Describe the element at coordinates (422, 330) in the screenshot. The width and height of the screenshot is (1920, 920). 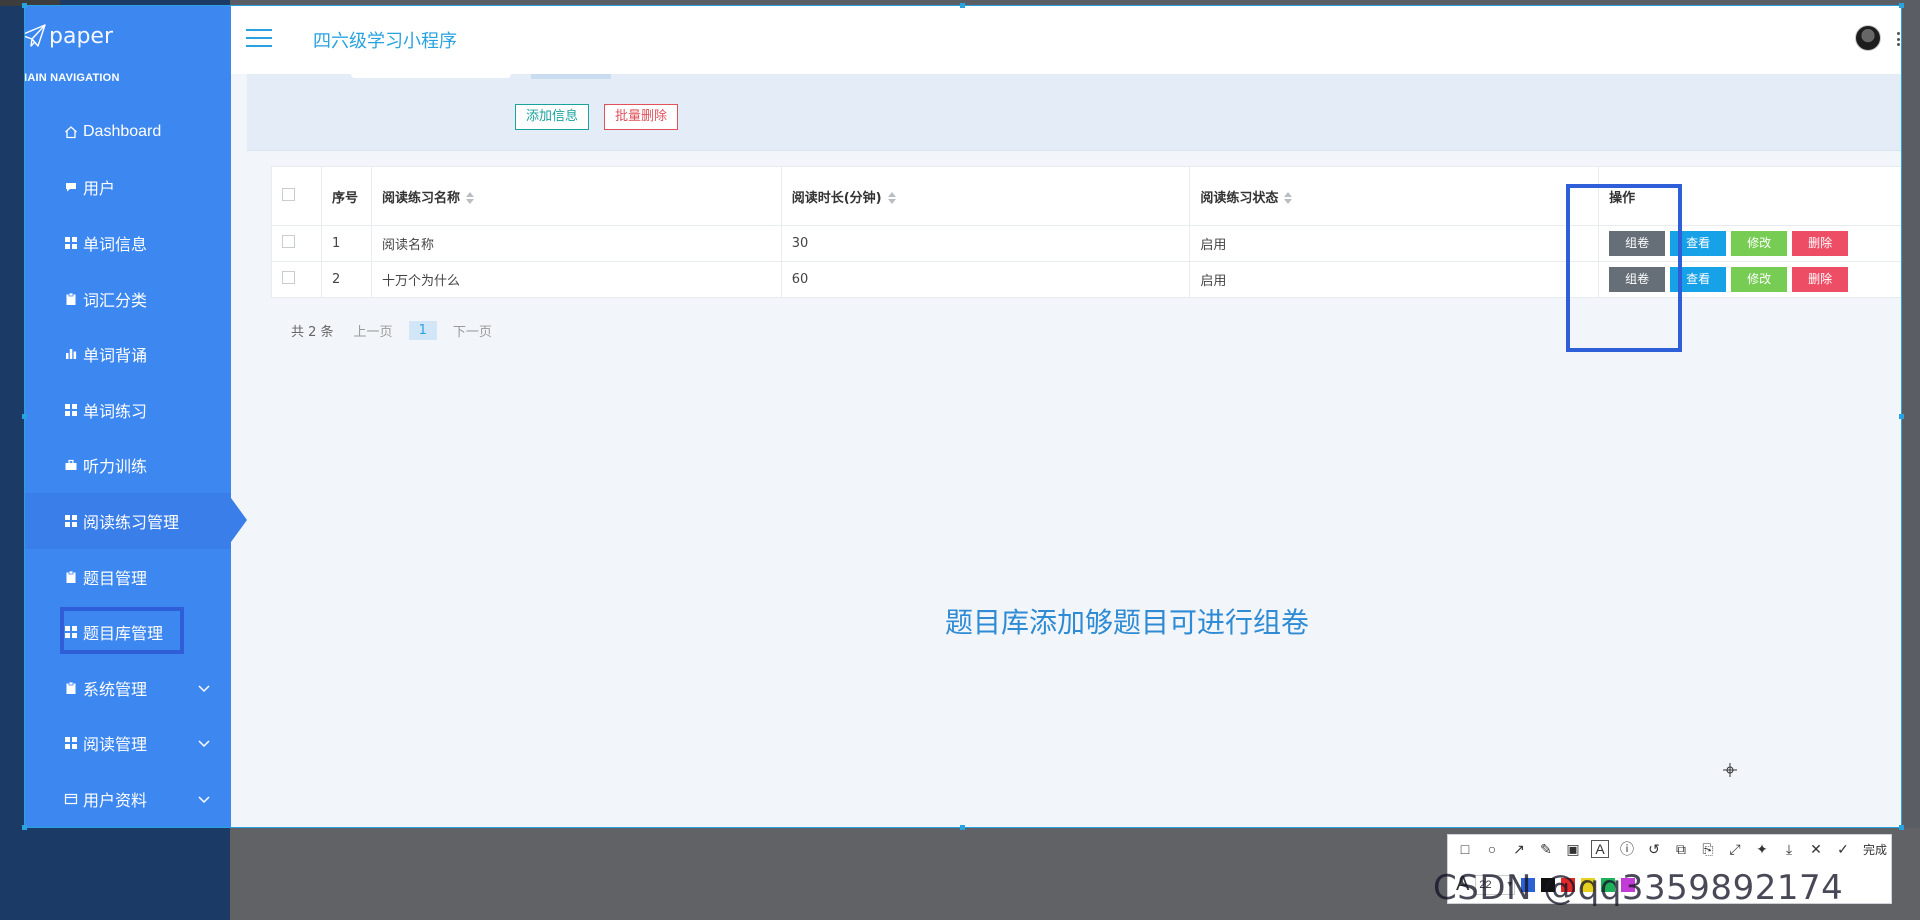
I see `page-number-button: 1` at that location.